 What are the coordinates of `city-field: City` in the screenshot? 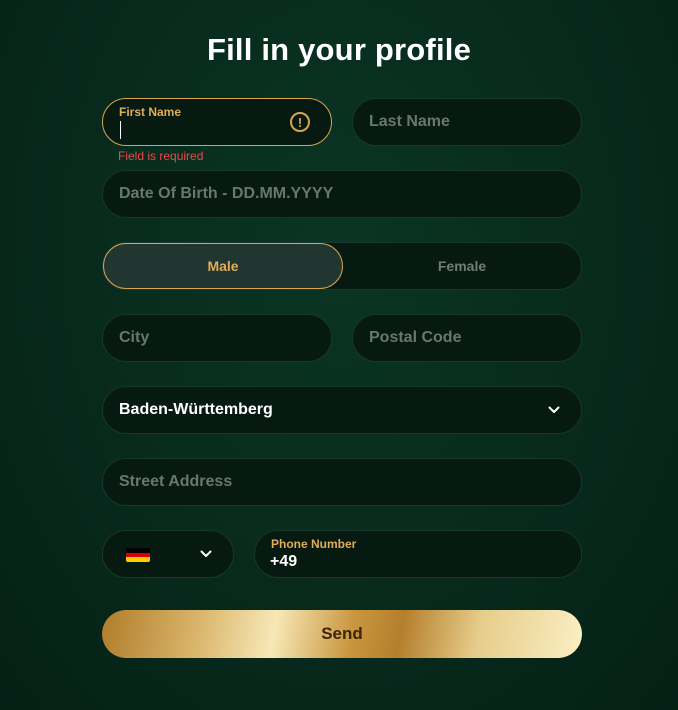 It's located at (217, 338).